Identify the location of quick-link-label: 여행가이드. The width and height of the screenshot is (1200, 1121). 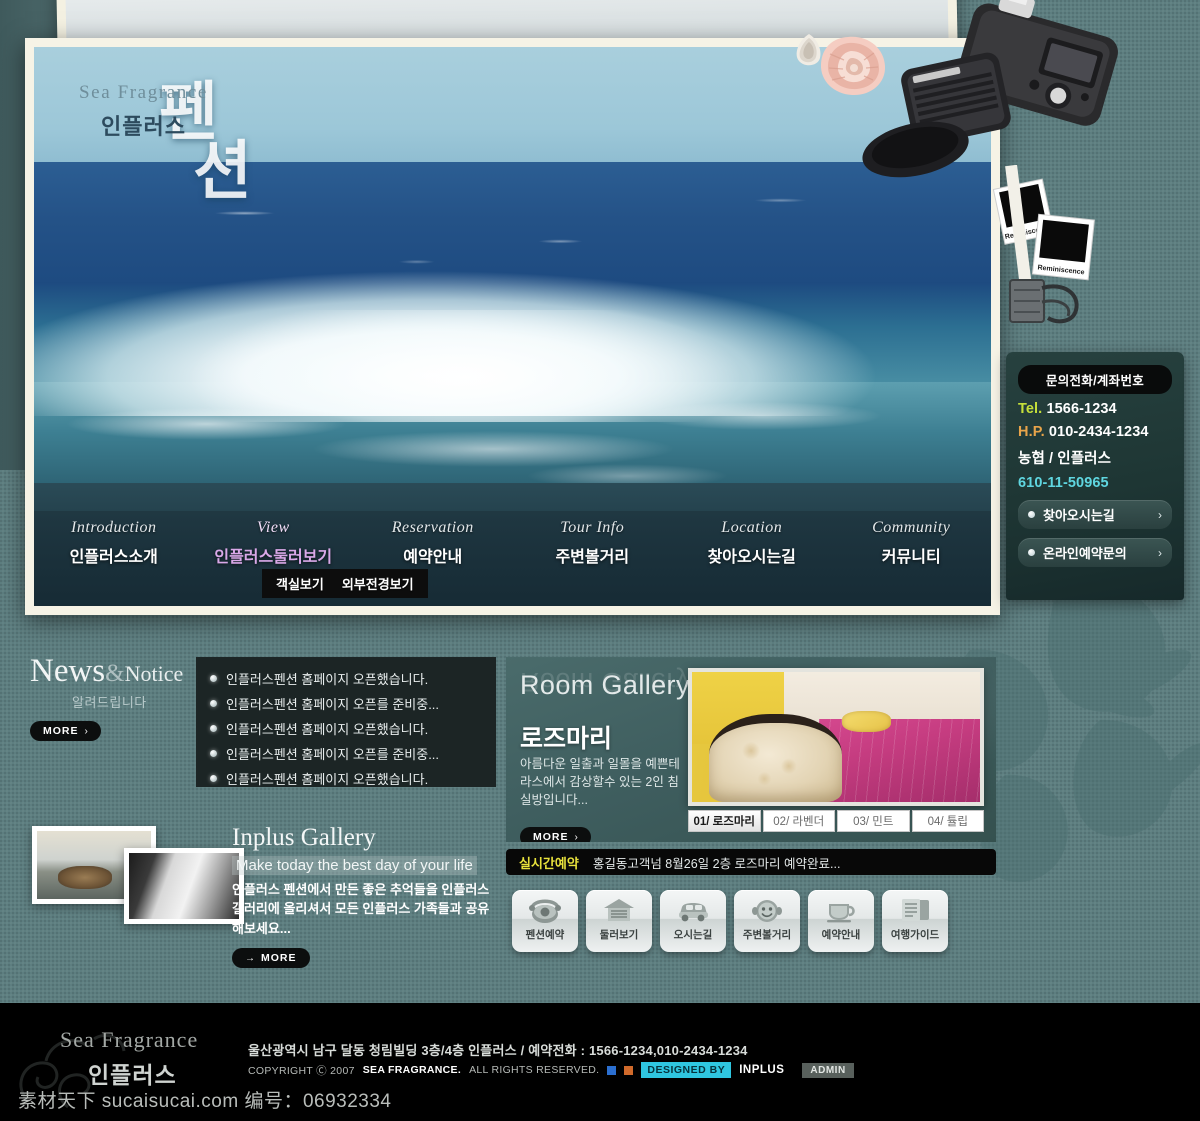
(915, 935).